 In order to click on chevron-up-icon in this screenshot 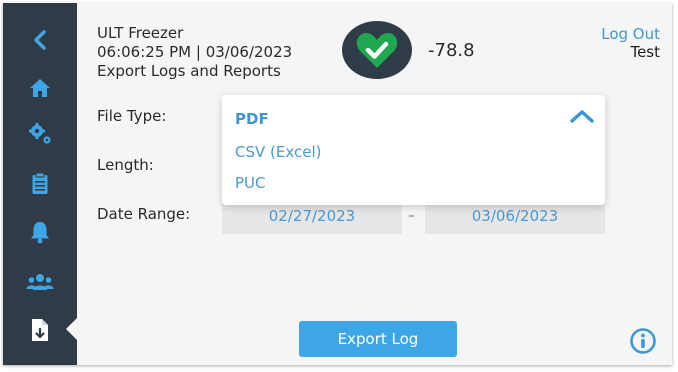, I will do `click(582, 116)`.